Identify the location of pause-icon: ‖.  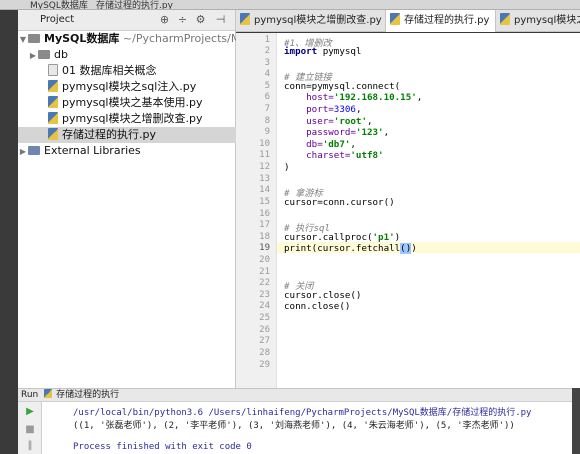
(30, 446).